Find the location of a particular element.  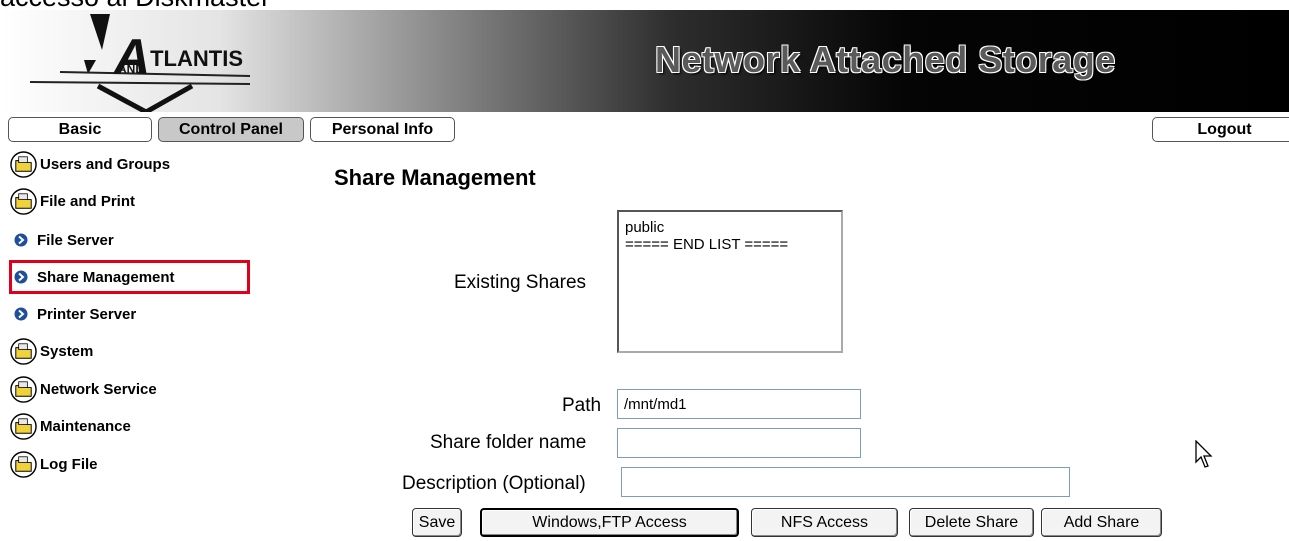

logo: ATLANTIS is located at coordinates (178, 57).